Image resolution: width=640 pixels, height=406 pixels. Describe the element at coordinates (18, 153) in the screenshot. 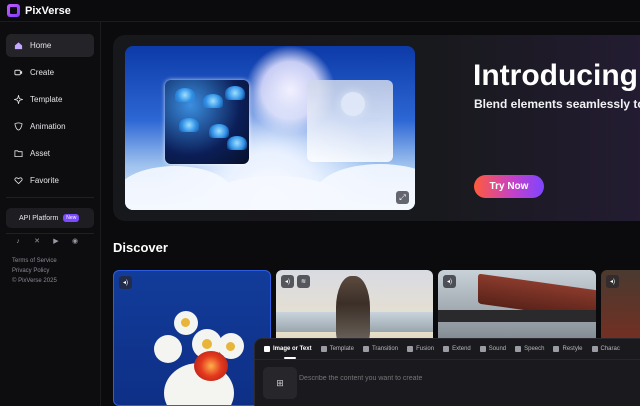

I see `folder-icon` at that location.